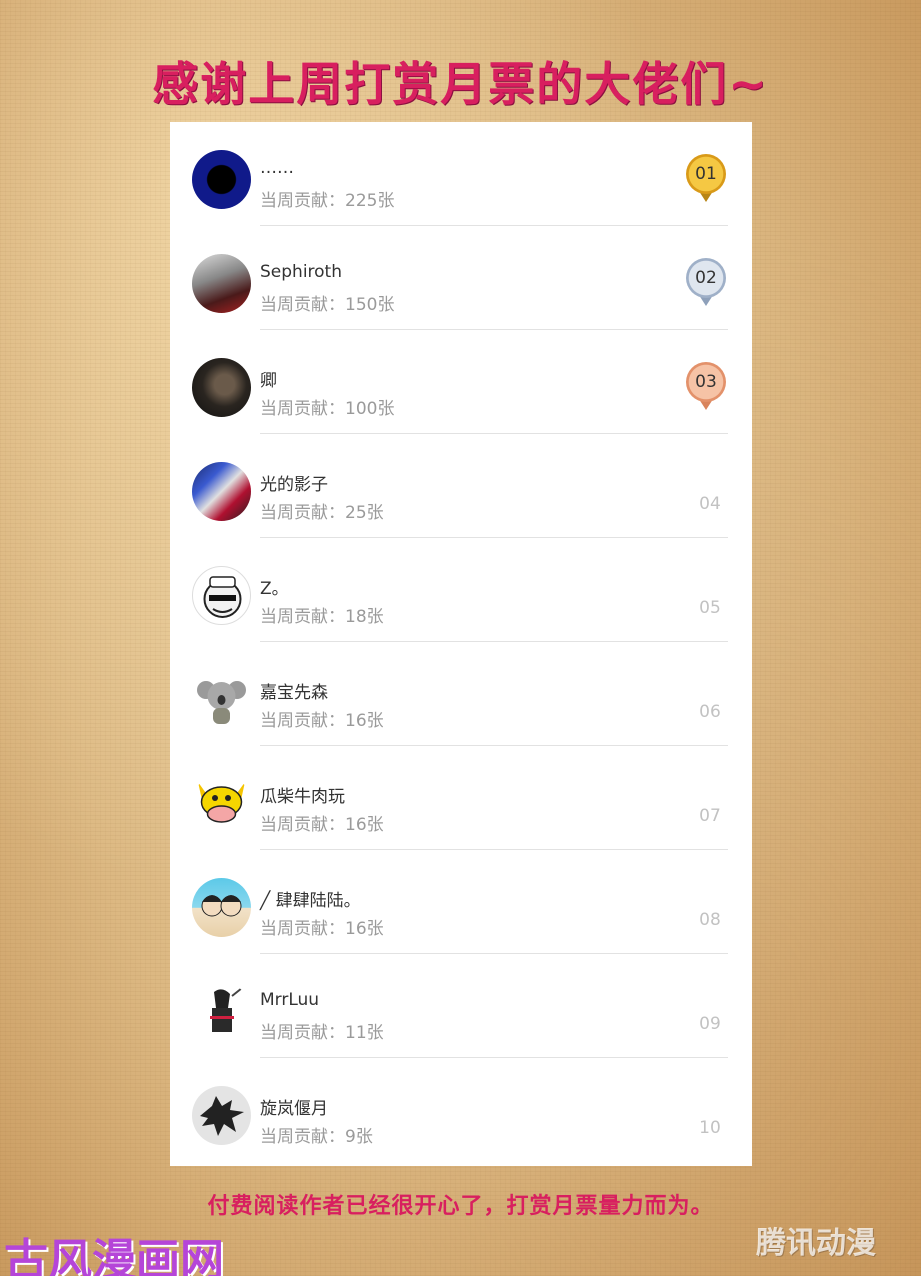 This screenshot has width=921, height=1276. What do you see at coordinates (268, 381) in the screenshot?
I see `user-name: 卿` at bounding box center [268, 381].